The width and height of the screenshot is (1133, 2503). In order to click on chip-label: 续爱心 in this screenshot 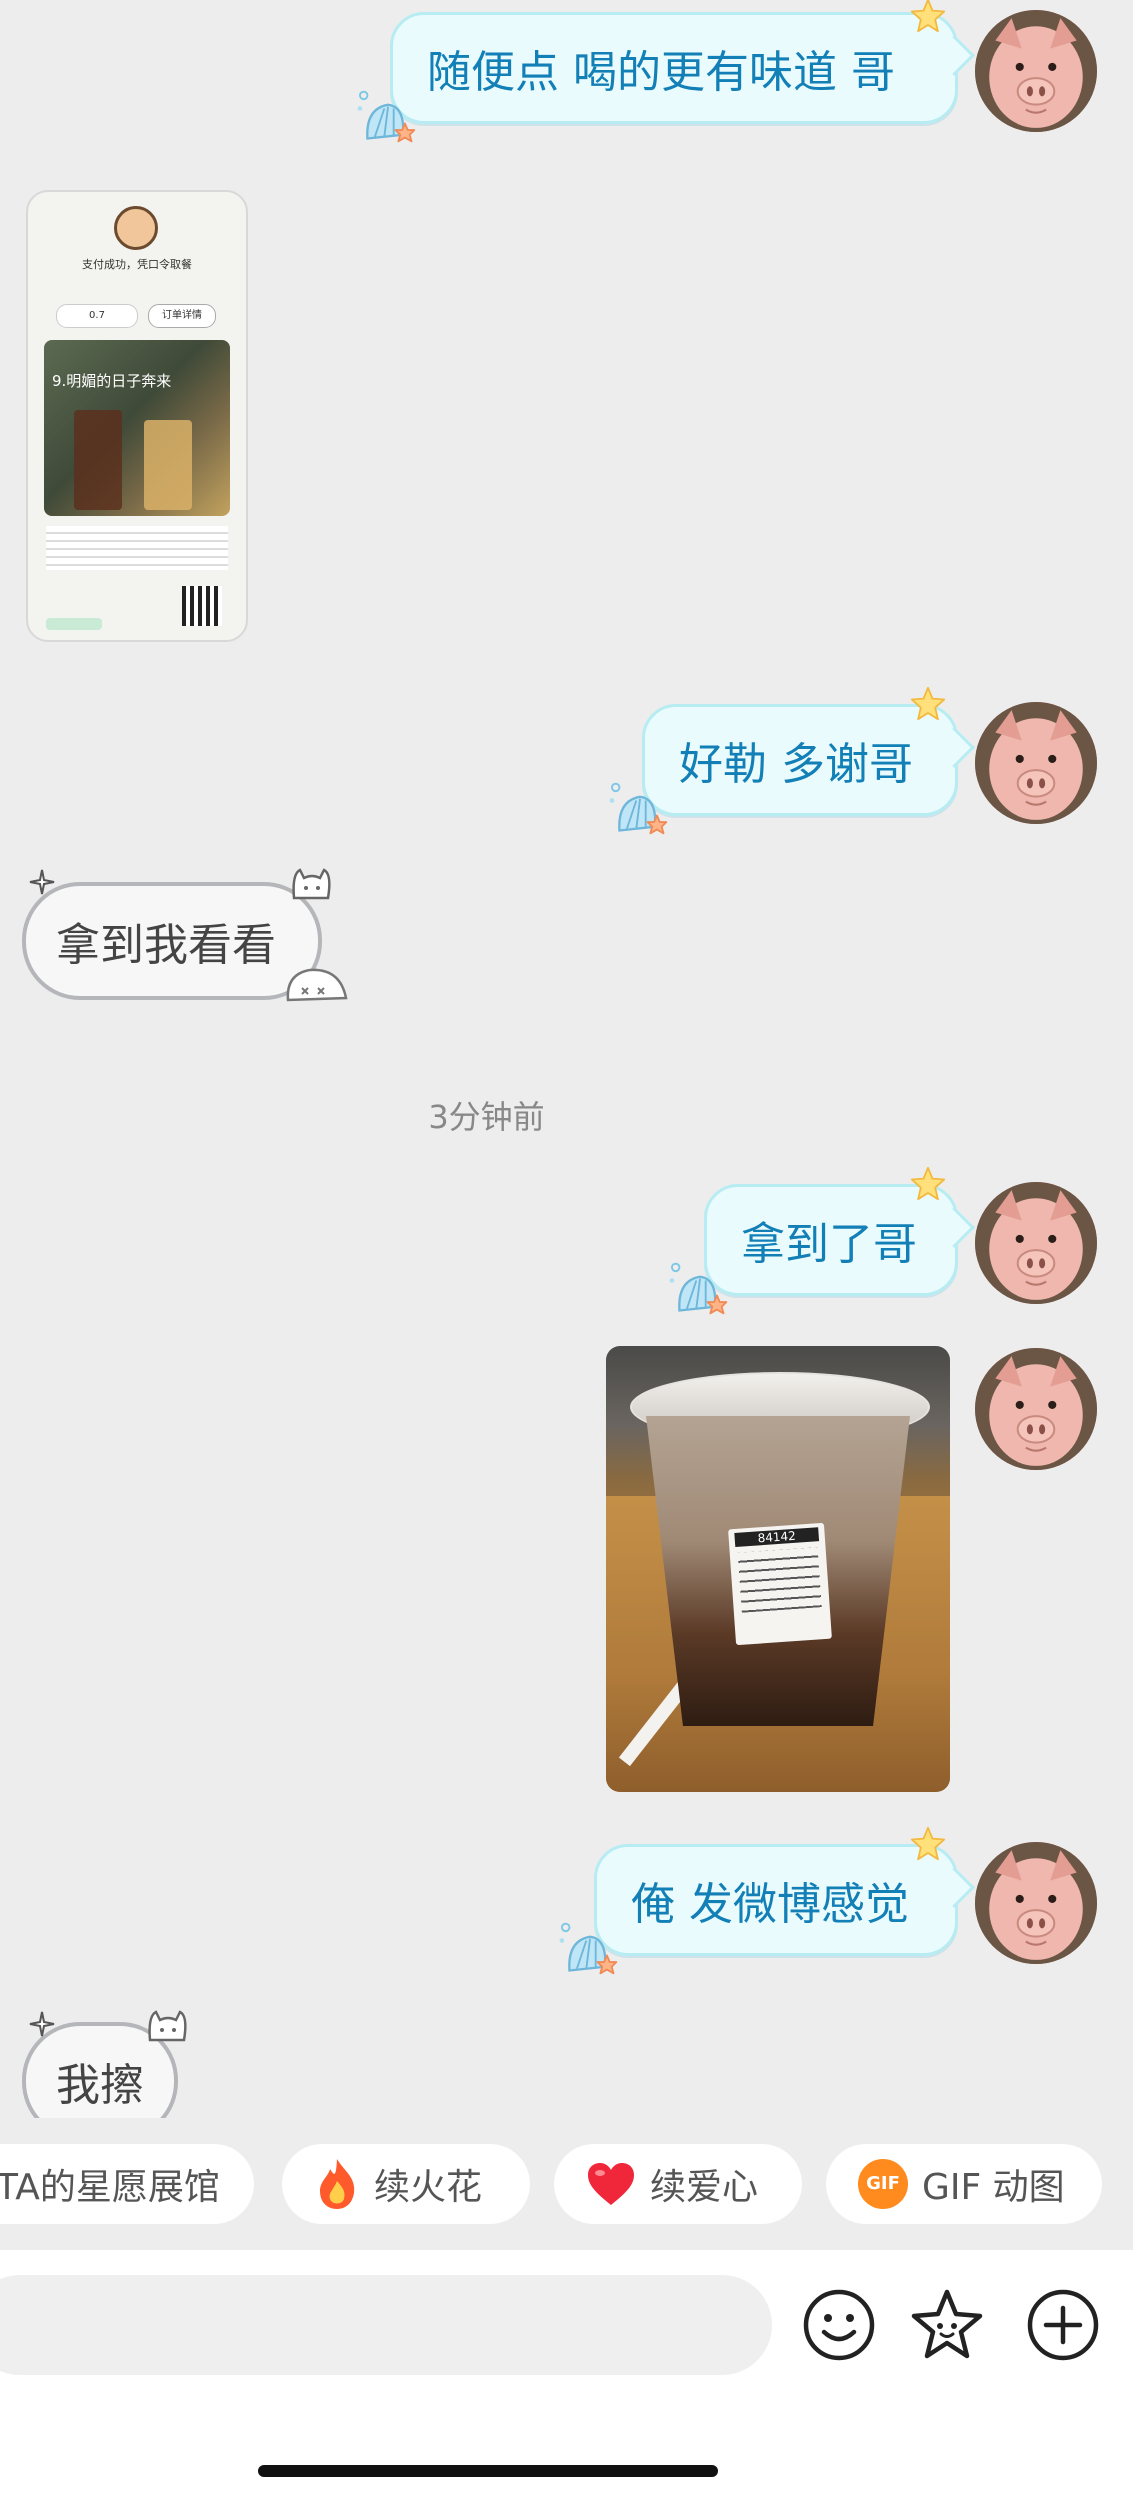, I will do `click(704, 2187)`.